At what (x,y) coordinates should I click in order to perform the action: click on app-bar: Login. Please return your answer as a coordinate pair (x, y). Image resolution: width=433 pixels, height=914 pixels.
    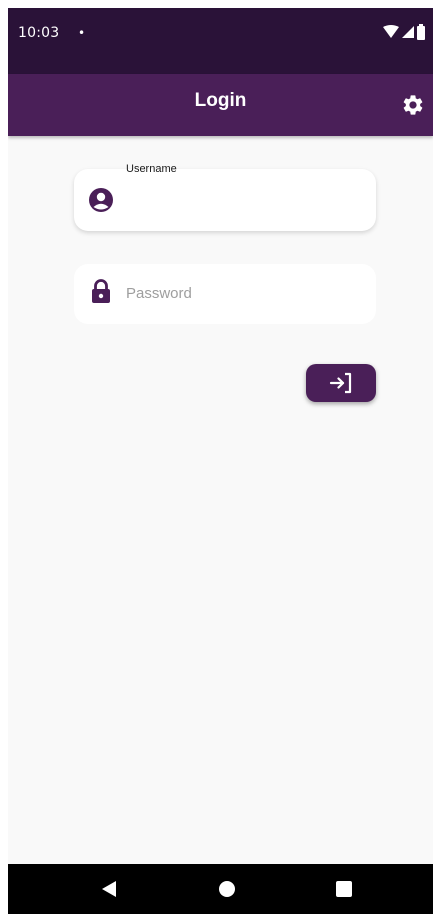
    Looking at the image, I should click on (220, 105).